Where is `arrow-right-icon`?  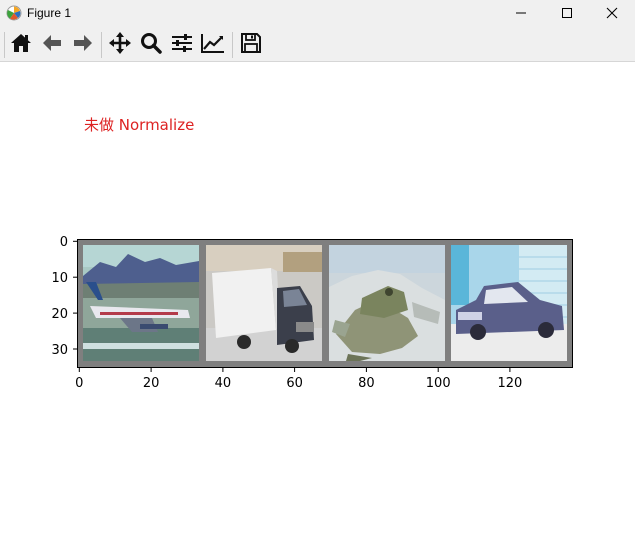
arrow-right-icon is located at coordinates (83, 45).